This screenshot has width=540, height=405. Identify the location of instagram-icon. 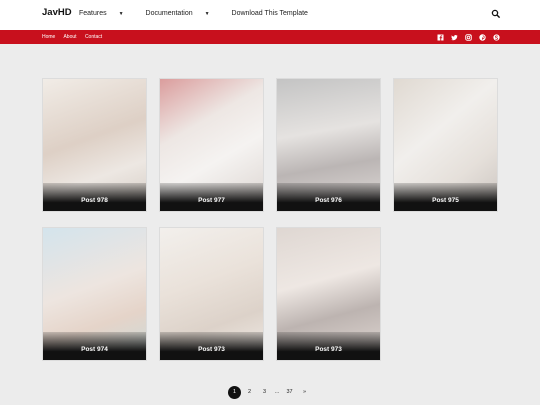
(468, 37).